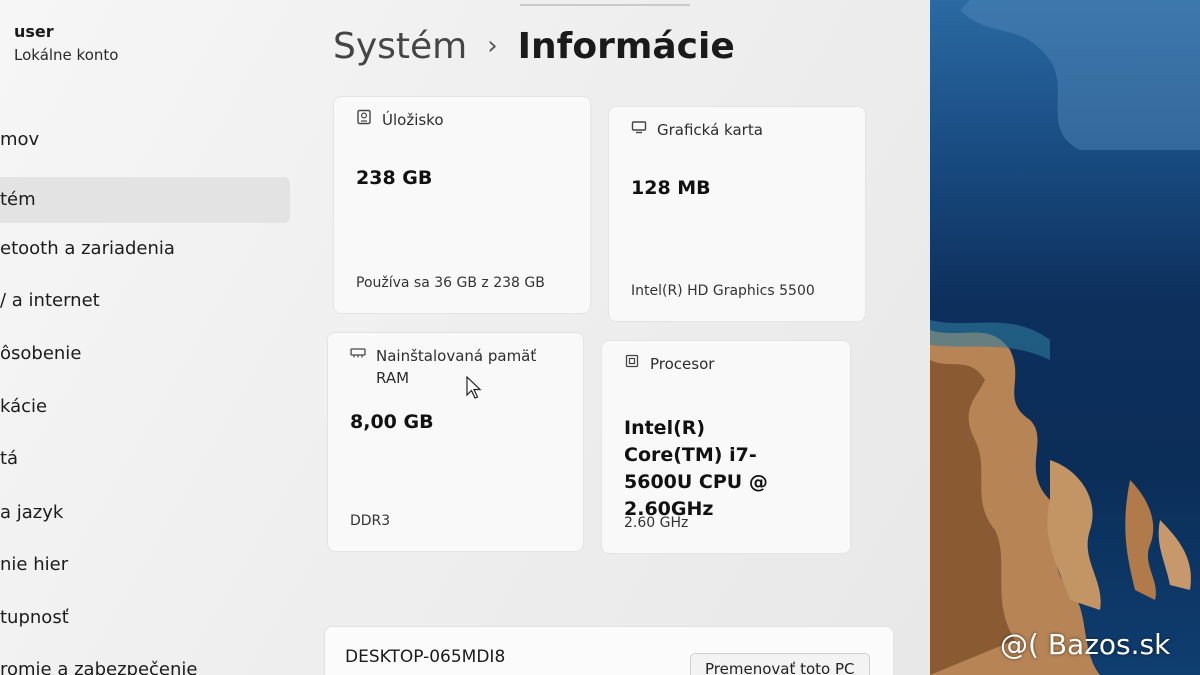  Describe the element at coordinates (400, 46) in the screenshot. I see `breadcrumb-parent: Systém` at that location.